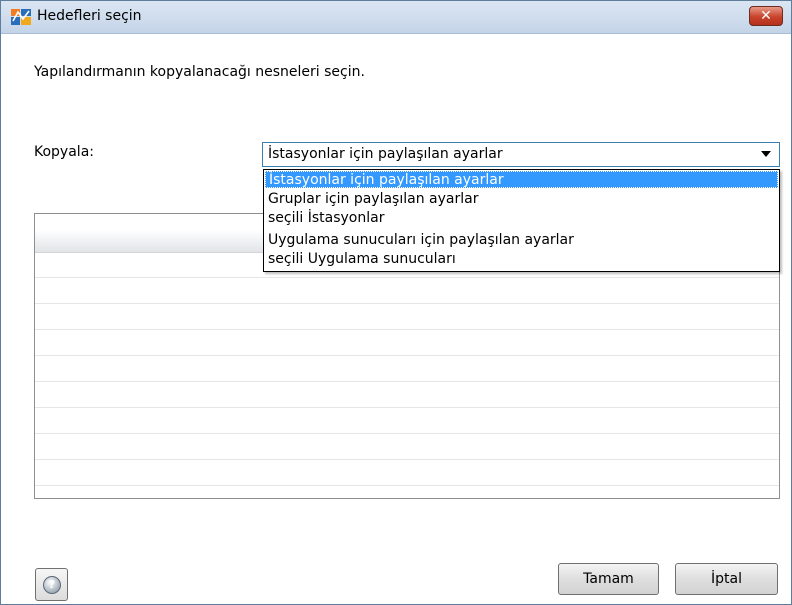  I want to click on close-button: ✕, so click(766, 16).